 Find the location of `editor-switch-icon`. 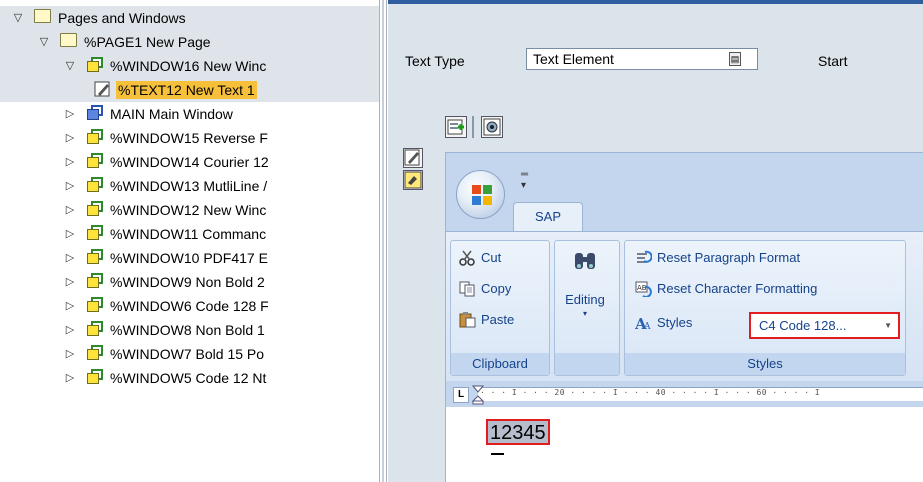

editor-switch-icon is located at coordinates (413, 180).